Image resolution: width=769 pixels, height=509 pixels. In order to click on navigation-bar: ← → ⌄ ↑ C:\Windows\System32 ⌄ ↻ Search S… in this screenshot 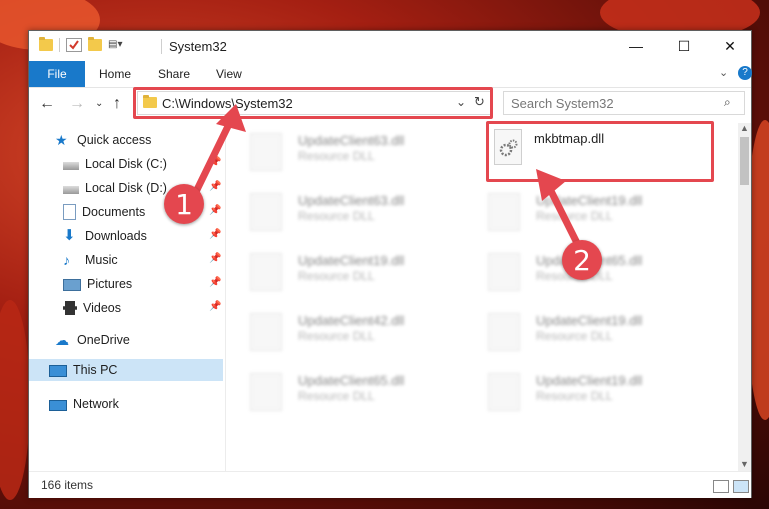, I will do `click(390, 103)`.